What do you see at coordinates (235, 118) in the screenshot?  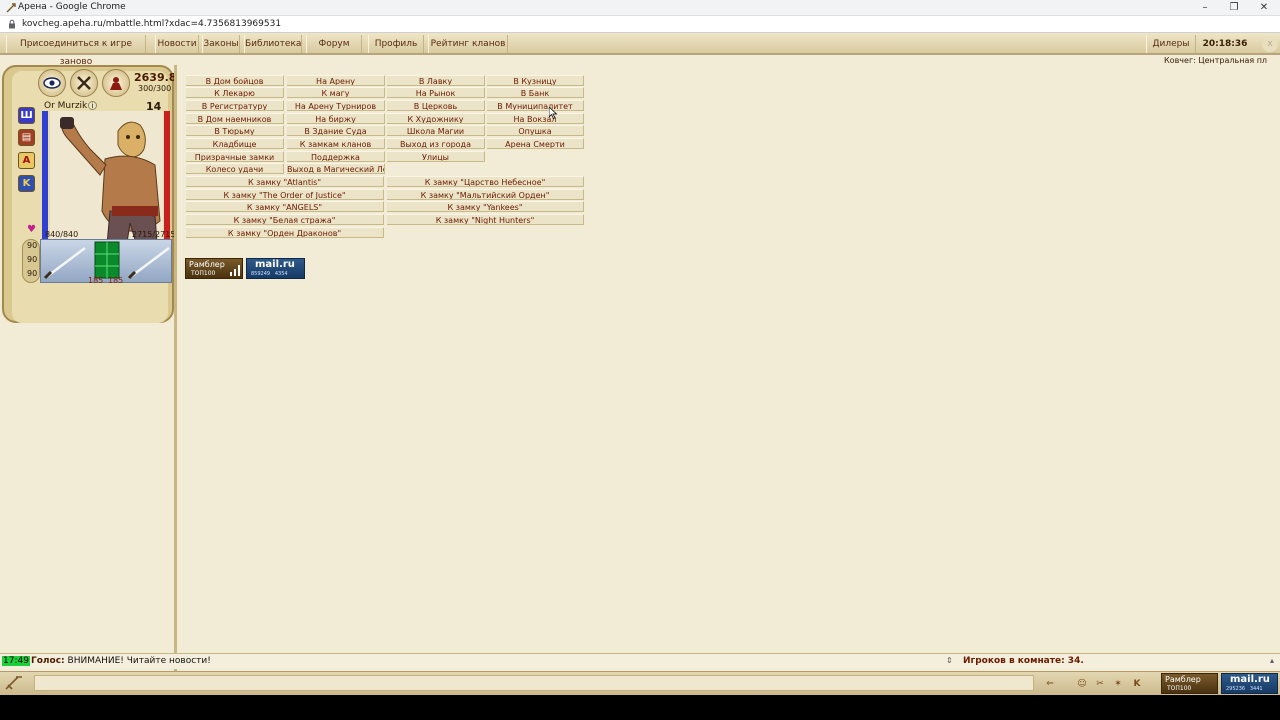 I see `btn-mercenaries: В Дом наемников` at bounding box center [235, 118].